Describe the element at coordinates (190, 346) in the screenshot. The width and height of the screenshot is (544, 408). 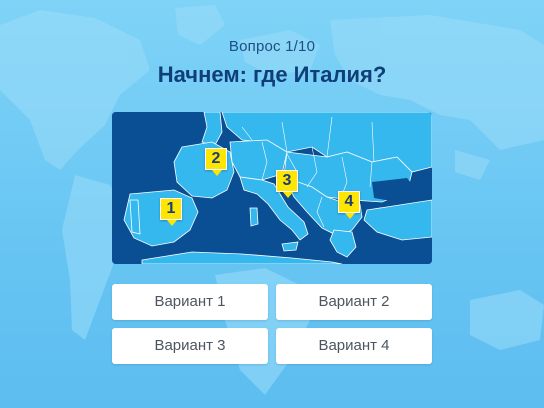
I see `answer-option-3: Вариант 3` at that location.